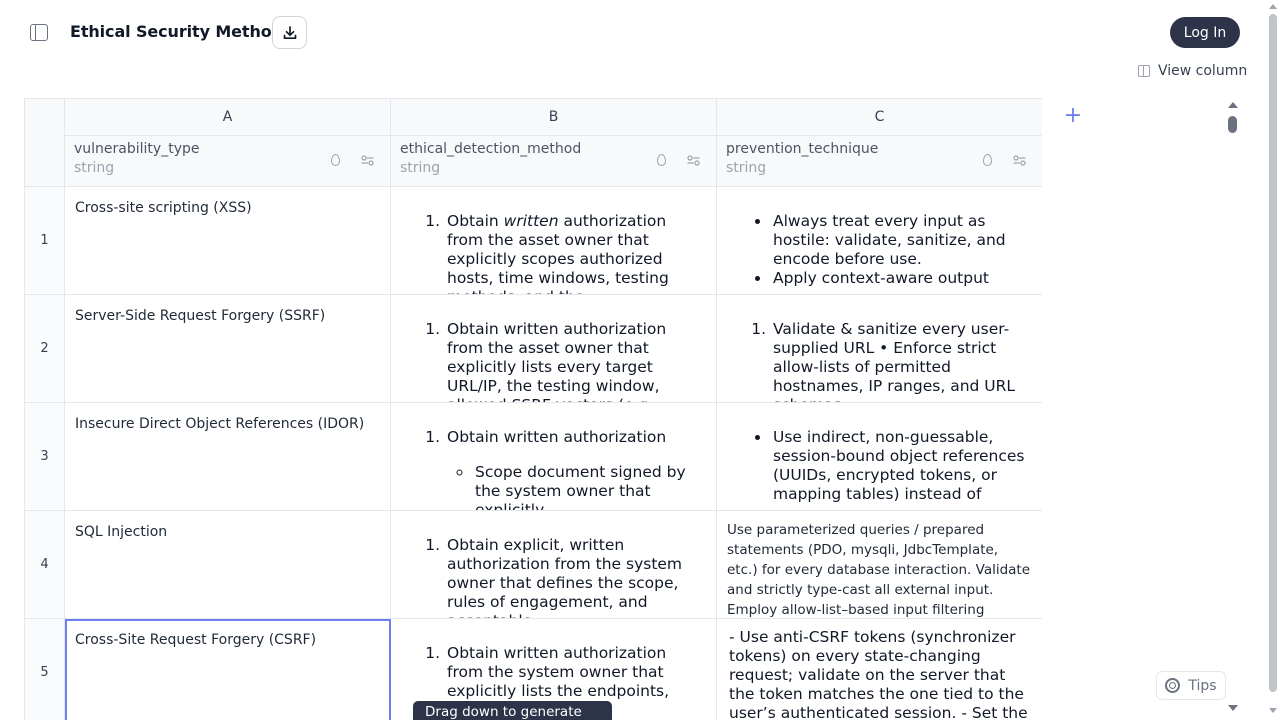  What do you see at coordinates (228, 161) in the screenshot?
I see `column-header-vulnerability-type: vulnerability_type string` at bounding box center [228, 161].